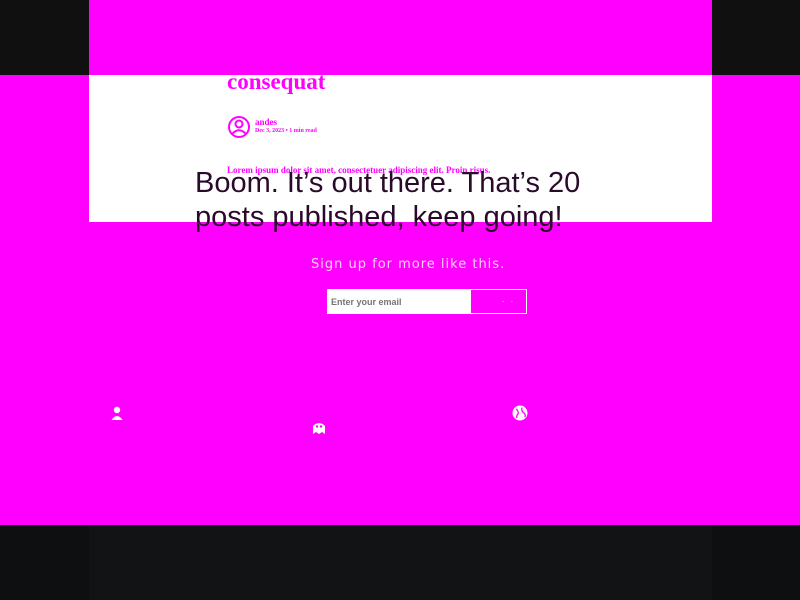  I want to click on person-icon, so click(117, 413).